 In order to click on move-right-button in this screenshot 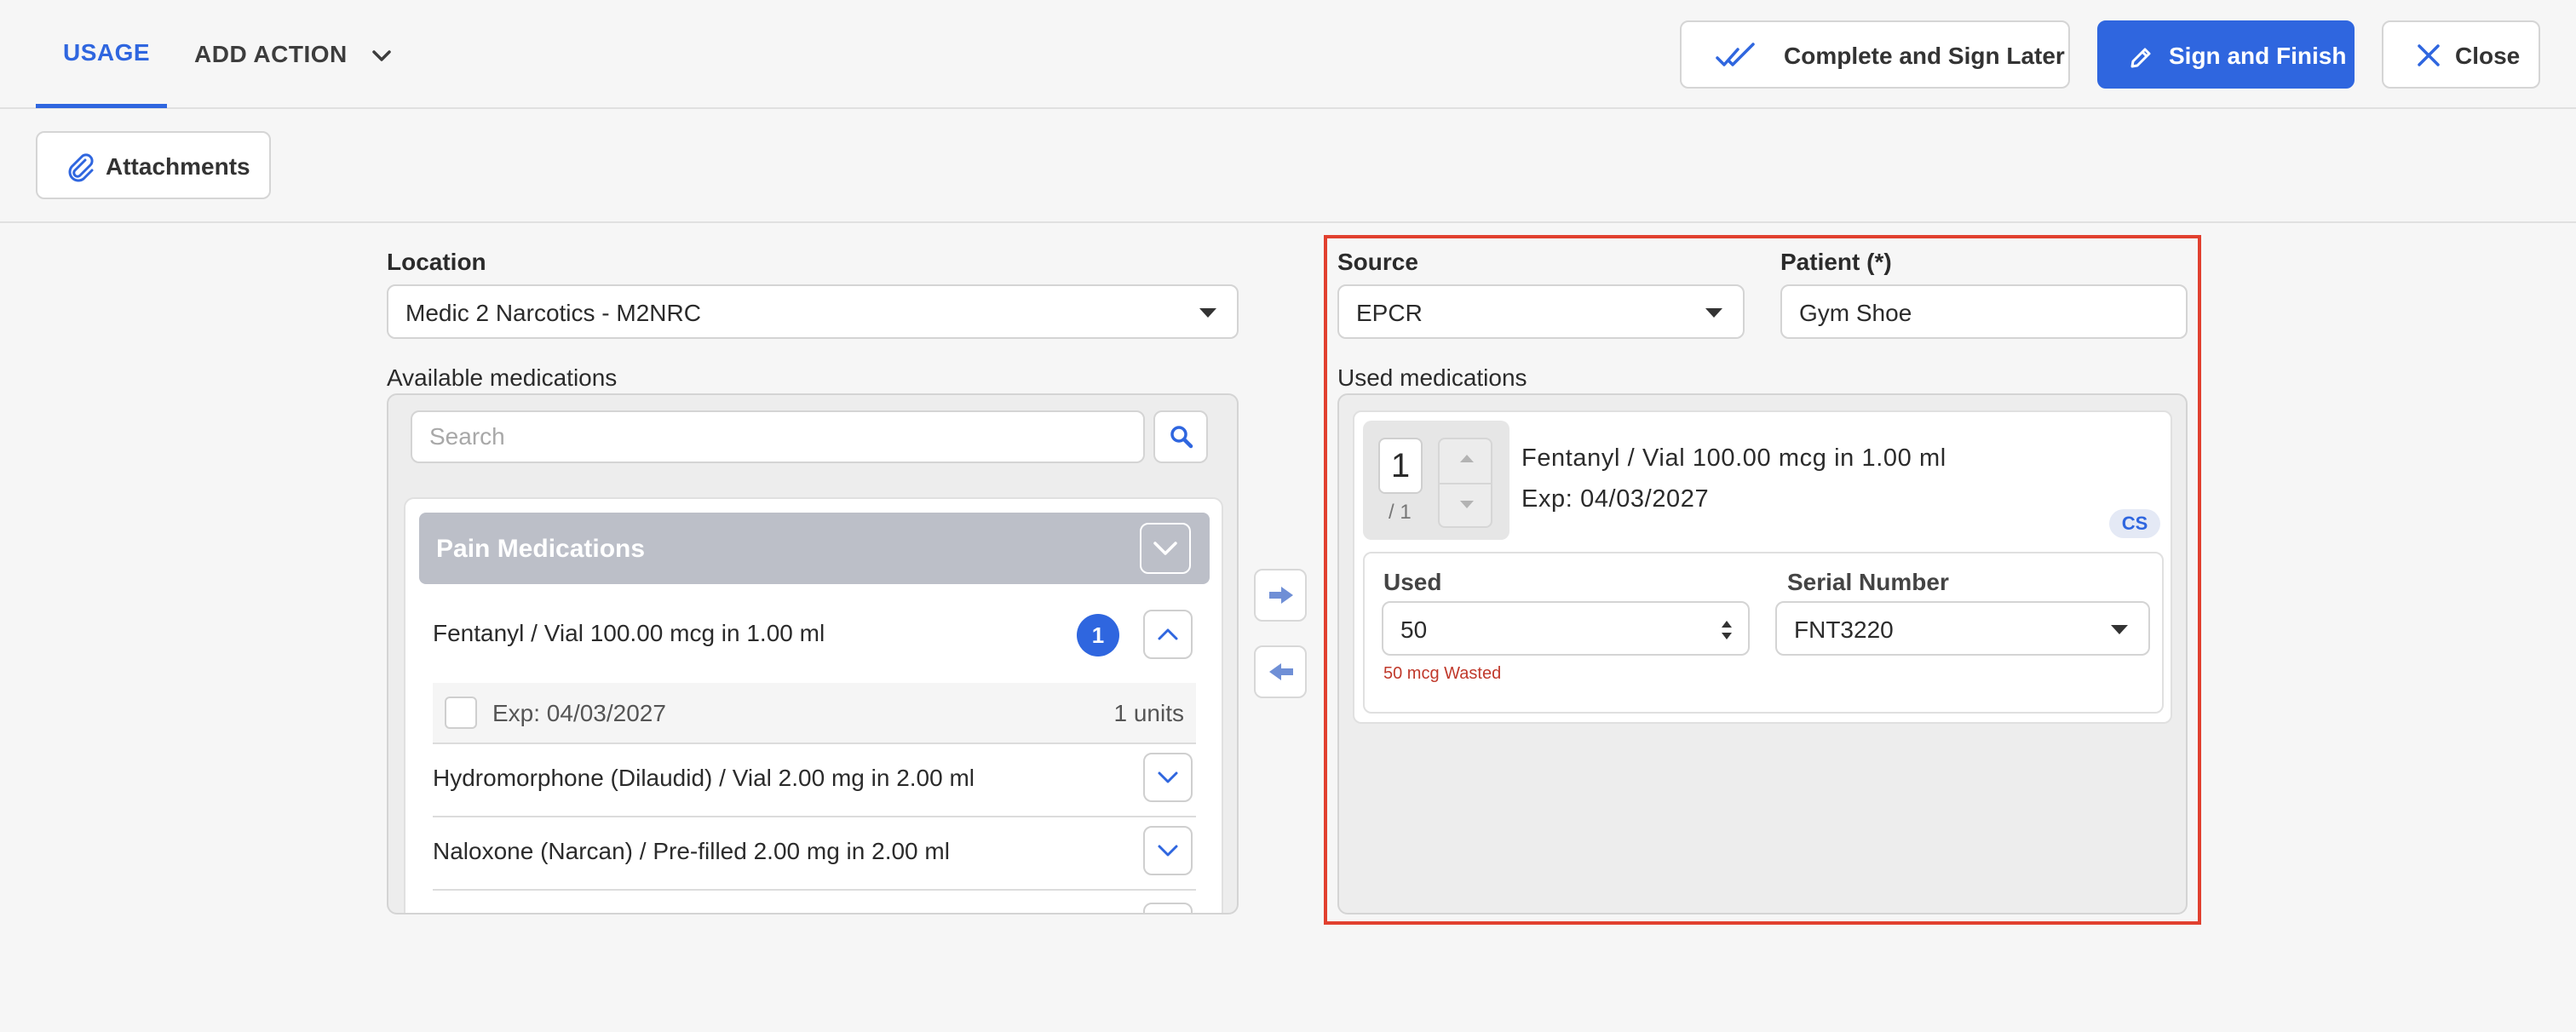, I will do `click(1281, 596)`.